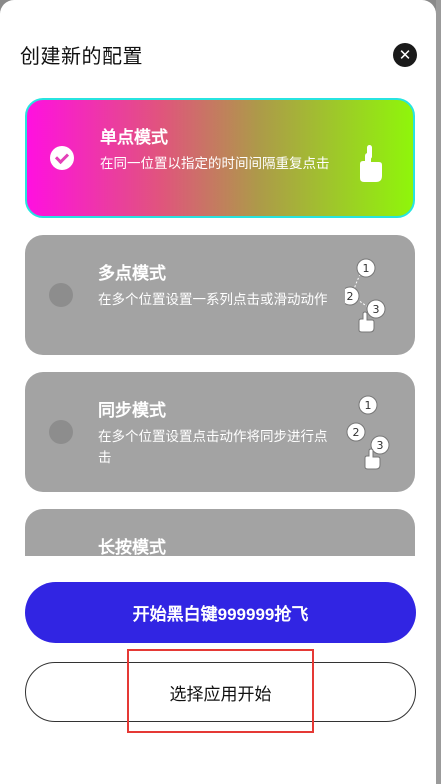 This screenshot has width=441, height=784. Describe the element at coordinates (215, 164) in the screenshot. I see `mode-description: 在同一位置以指定的时间间隔重复点击` at that location.